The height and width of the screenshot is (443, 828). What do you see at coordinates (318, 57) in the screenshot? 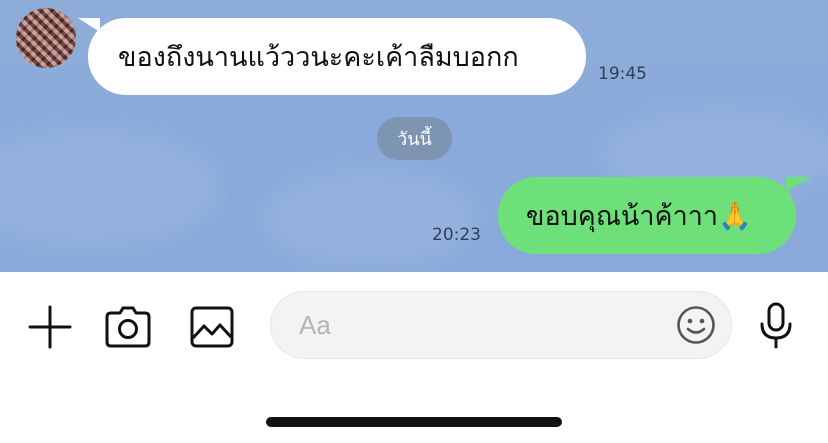
I see `incoming-message-text: ของถึงนานแว้ววนะคะเค้าลืมบอกก` at bounding box center [318, 57].